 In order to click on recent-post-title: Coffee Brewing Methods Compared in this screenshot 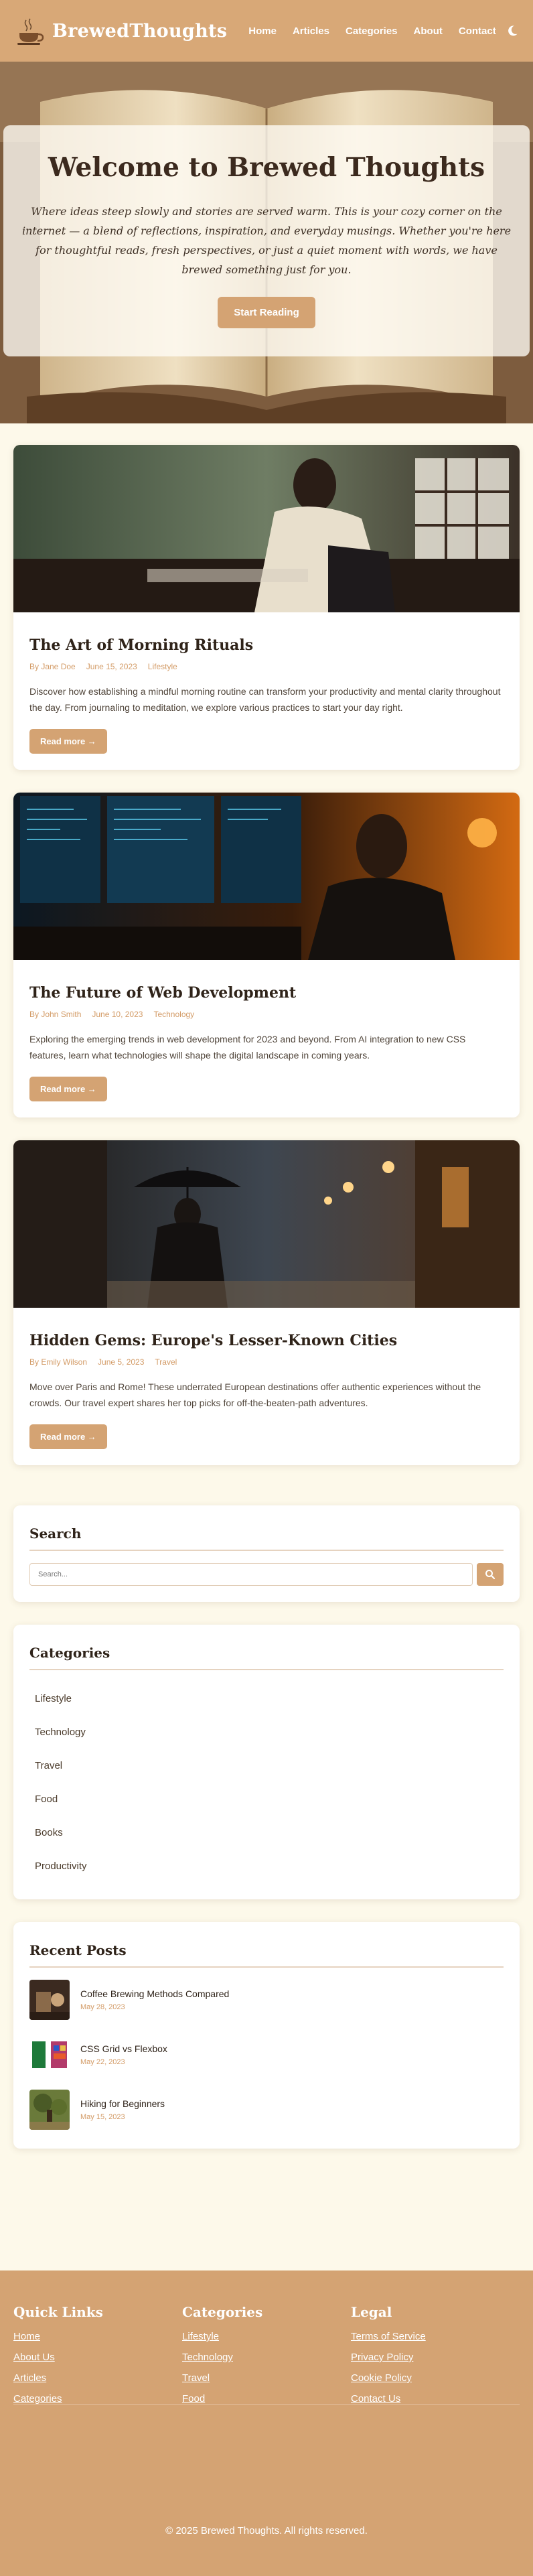, I will do `click(154, 1994)`.